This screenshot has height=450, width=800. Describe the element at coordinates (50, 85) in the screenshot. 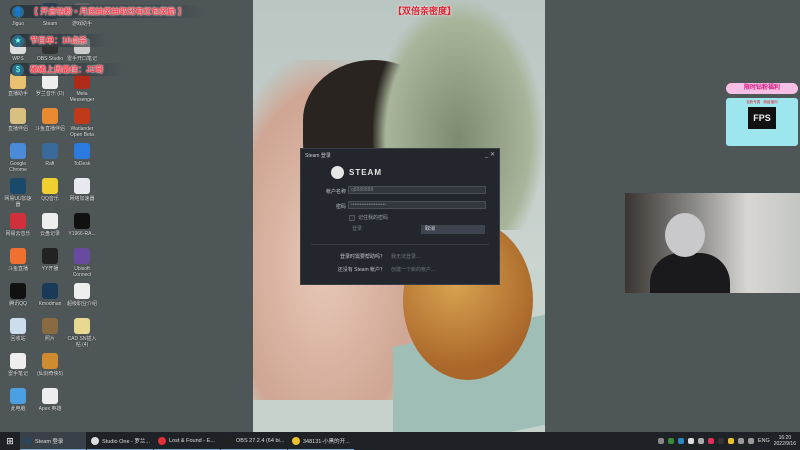

I see `desktop-icon: 罗兰音乐 (D)` at that location.